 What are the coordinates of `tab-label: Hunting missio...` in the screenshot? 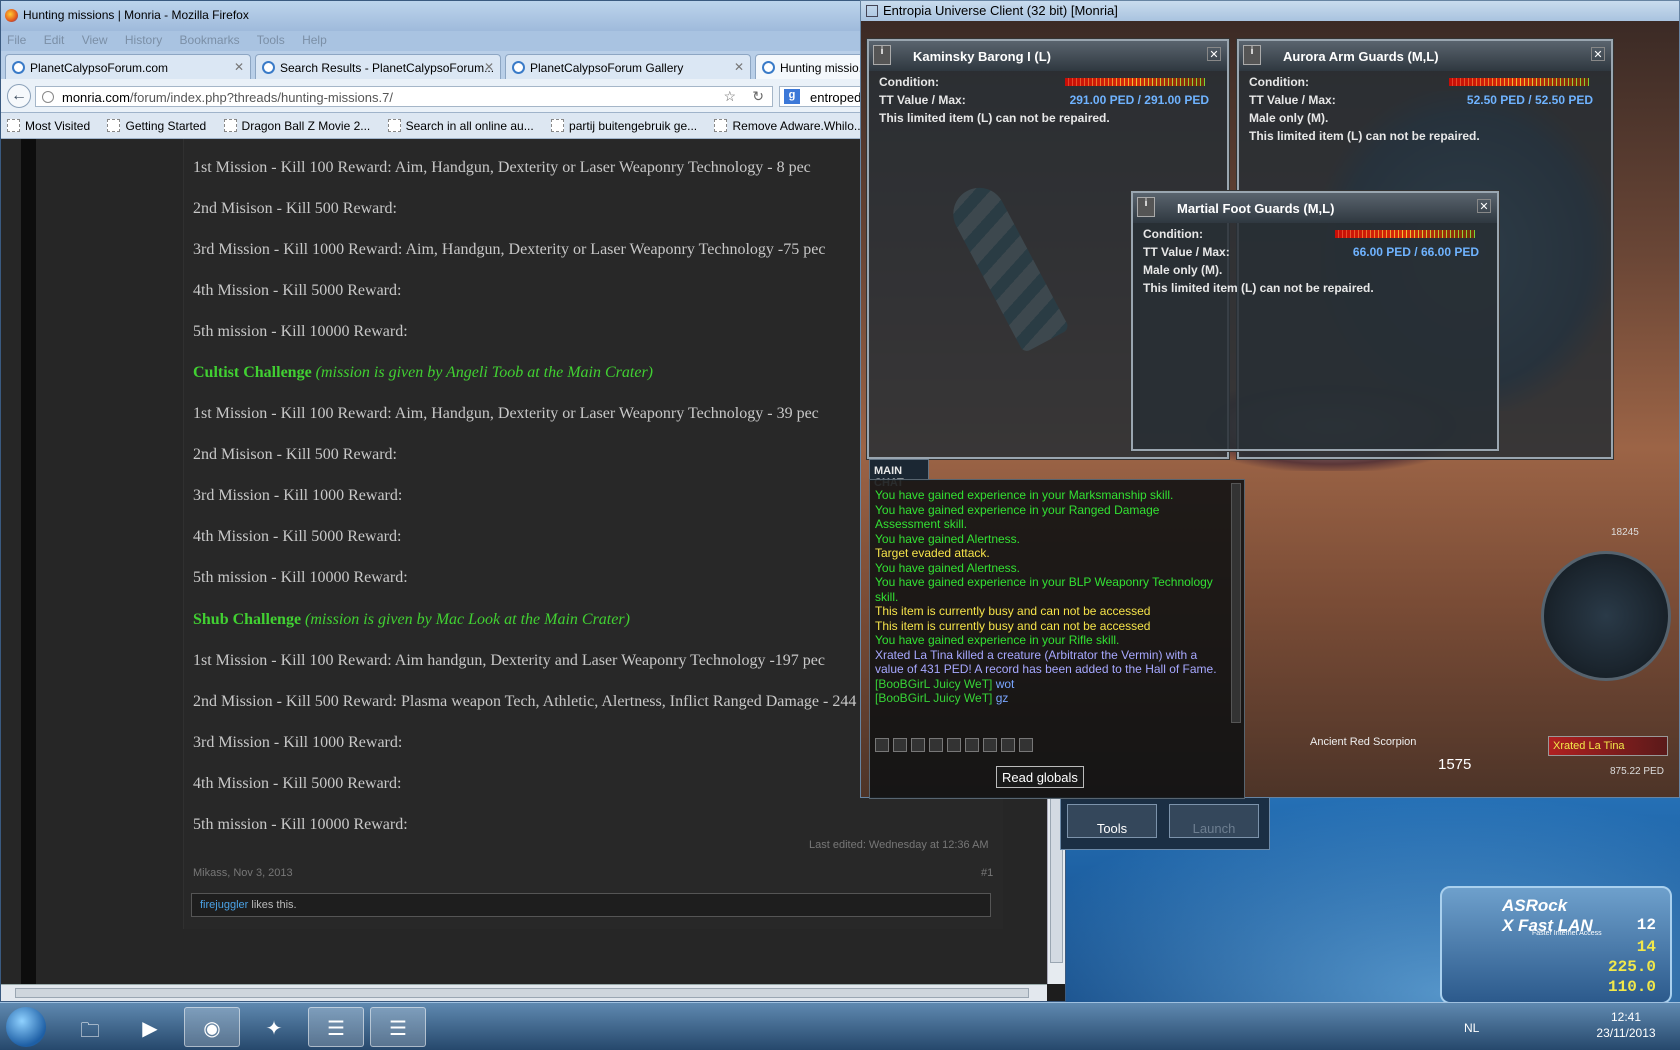 It's located at (824, 68).